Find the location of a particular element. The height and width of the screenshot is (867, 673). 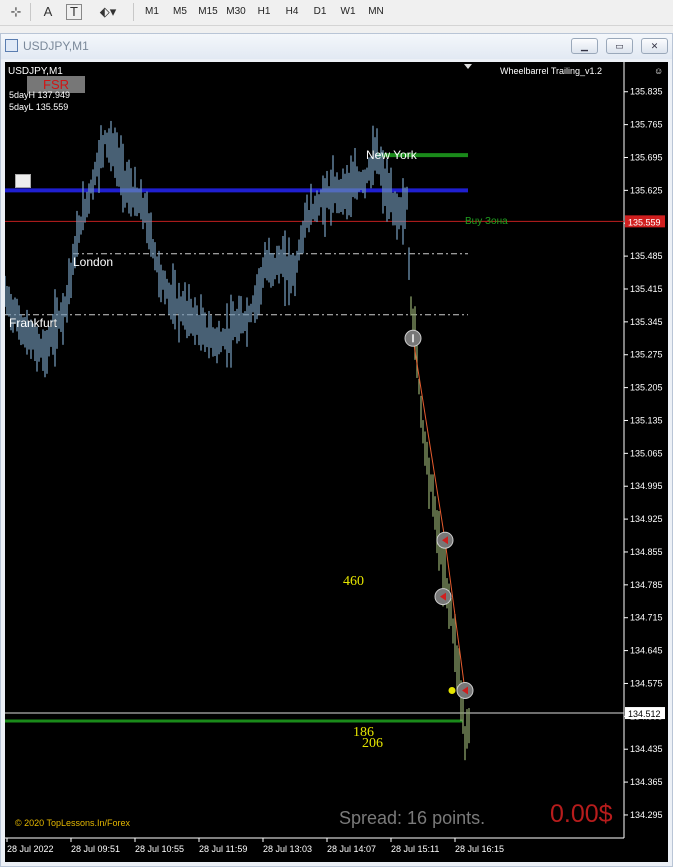

x-tick-label: 28 Jul 10:55 is located at coordinates (159, 849).